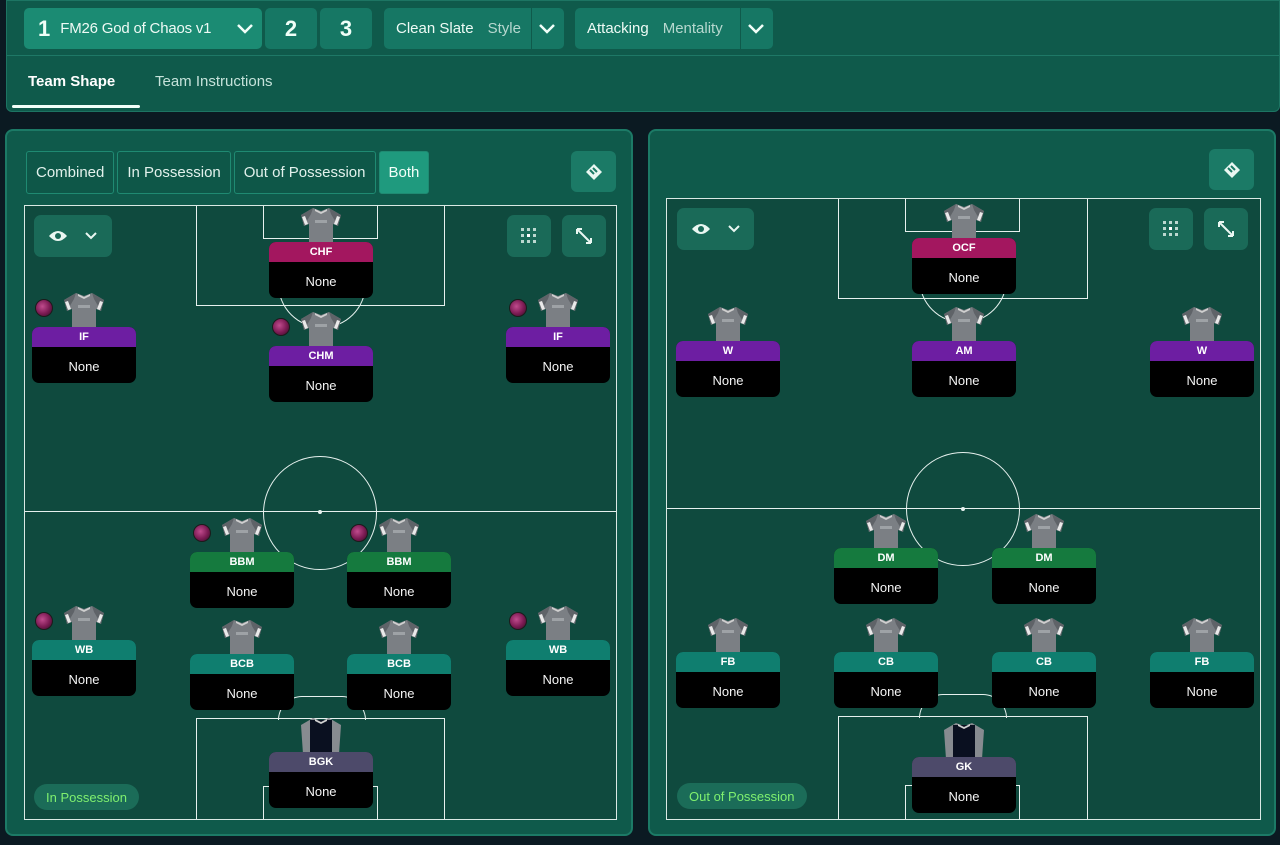 The height and width of the screenshot is (845, 1280). I want to click on role-label: BGK, so click(321, 762).